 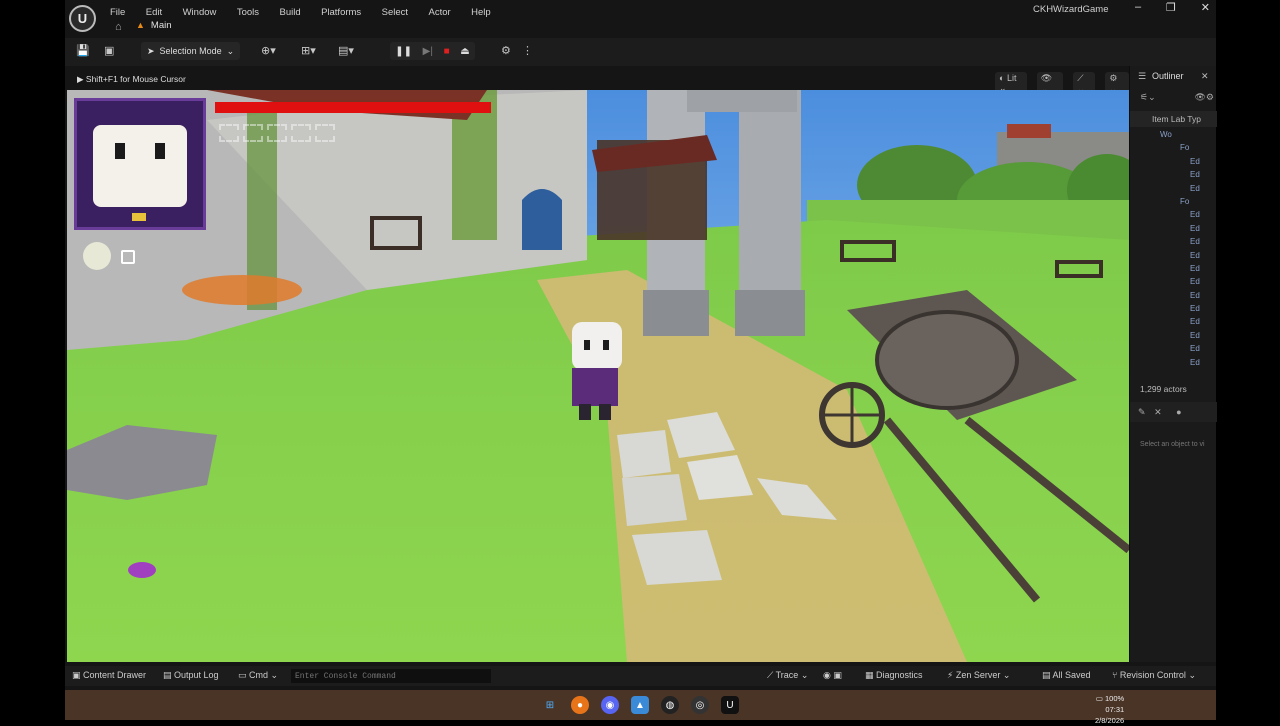 What do you see at coordinates (1142, 76) in the screenshot?
I see `outliner-icon: ☰` at bounding box center [1142, 76].